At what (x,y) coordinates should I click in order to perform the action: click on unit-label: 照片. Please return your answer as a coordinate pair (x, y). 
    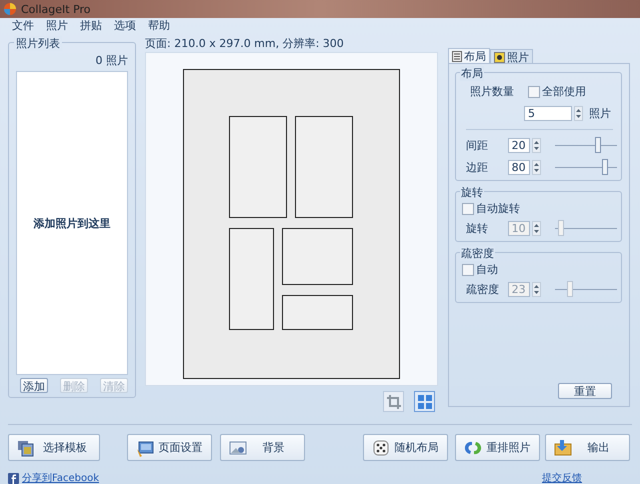
    Looking at the image, I should click on (600, 113).